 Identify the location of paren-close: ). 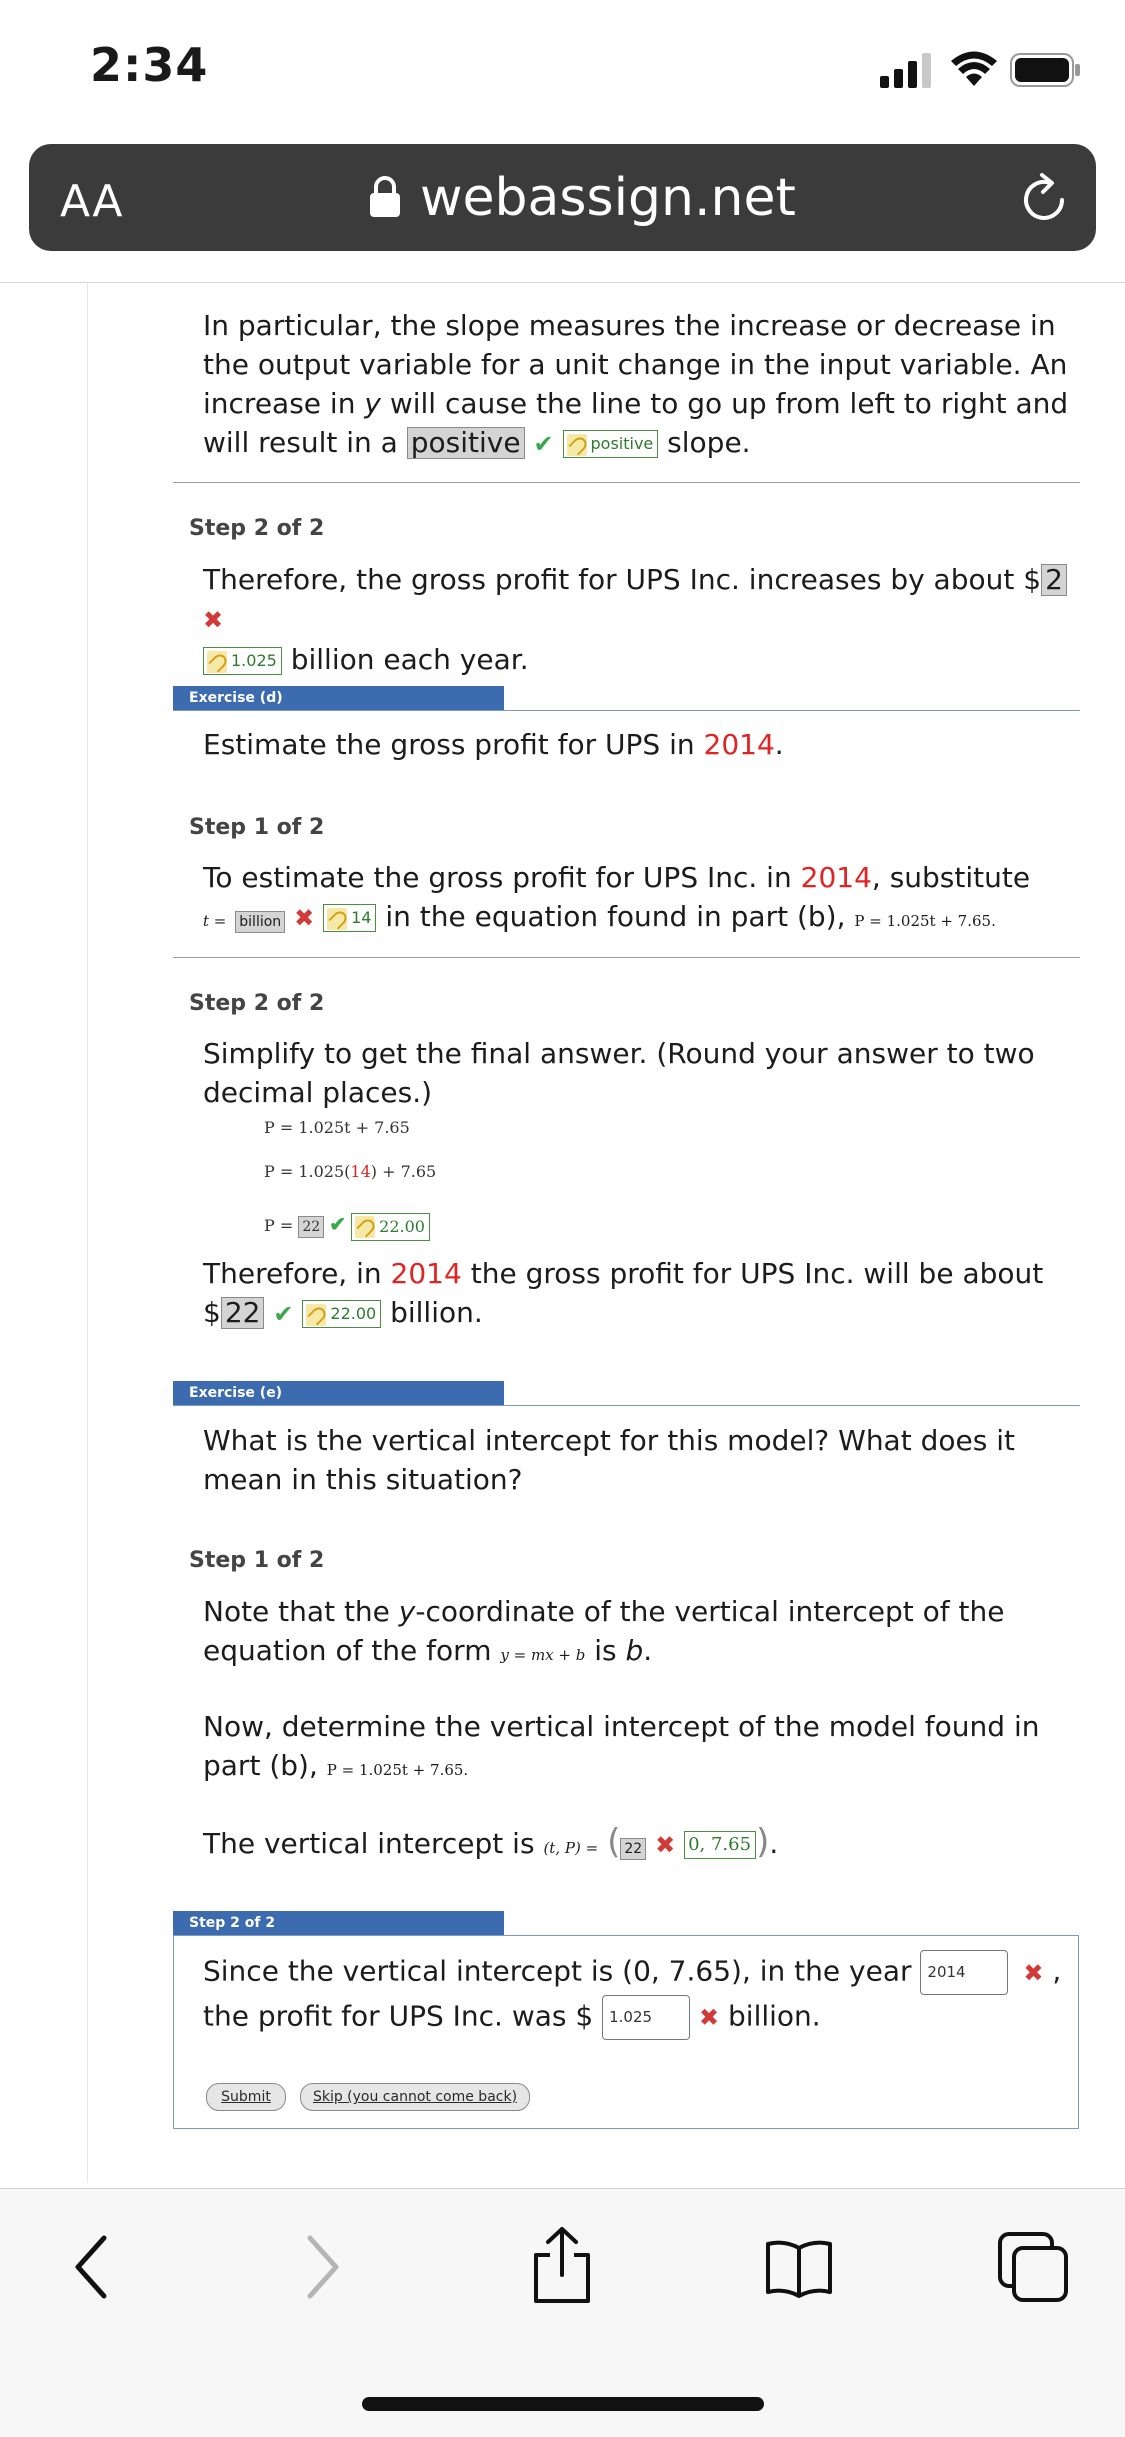
(763, 1842).